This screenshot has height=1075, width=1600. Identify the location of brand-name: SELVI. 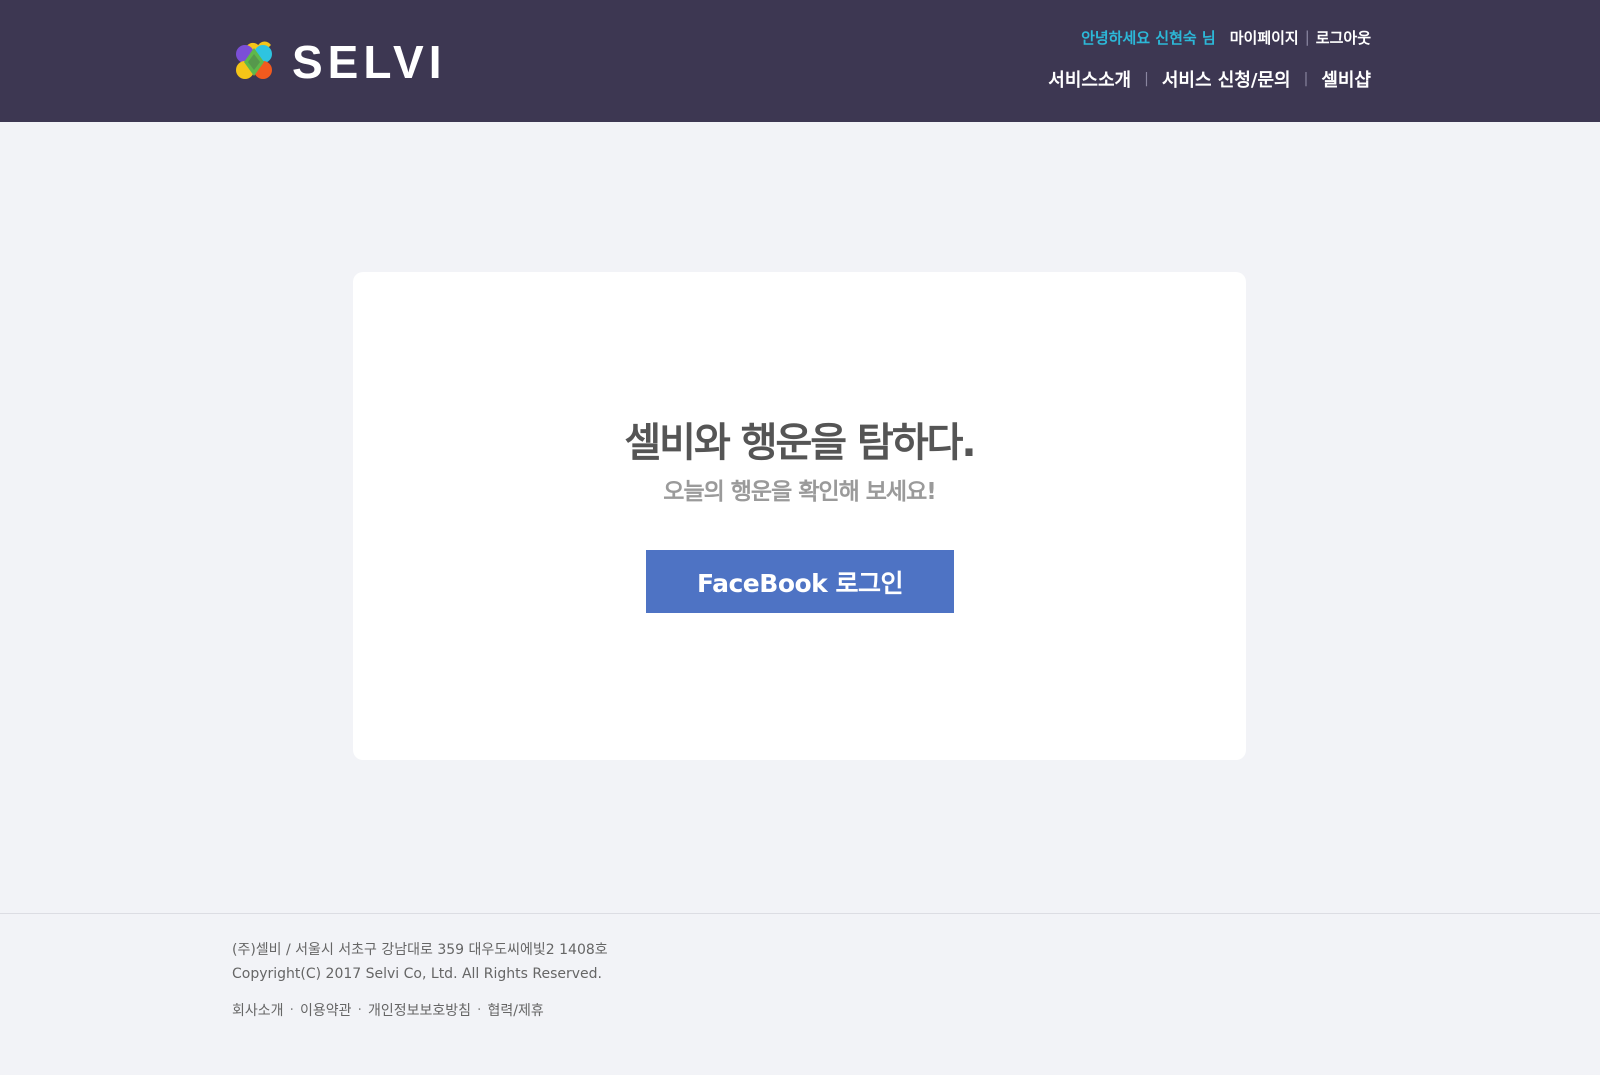
(369, 62).